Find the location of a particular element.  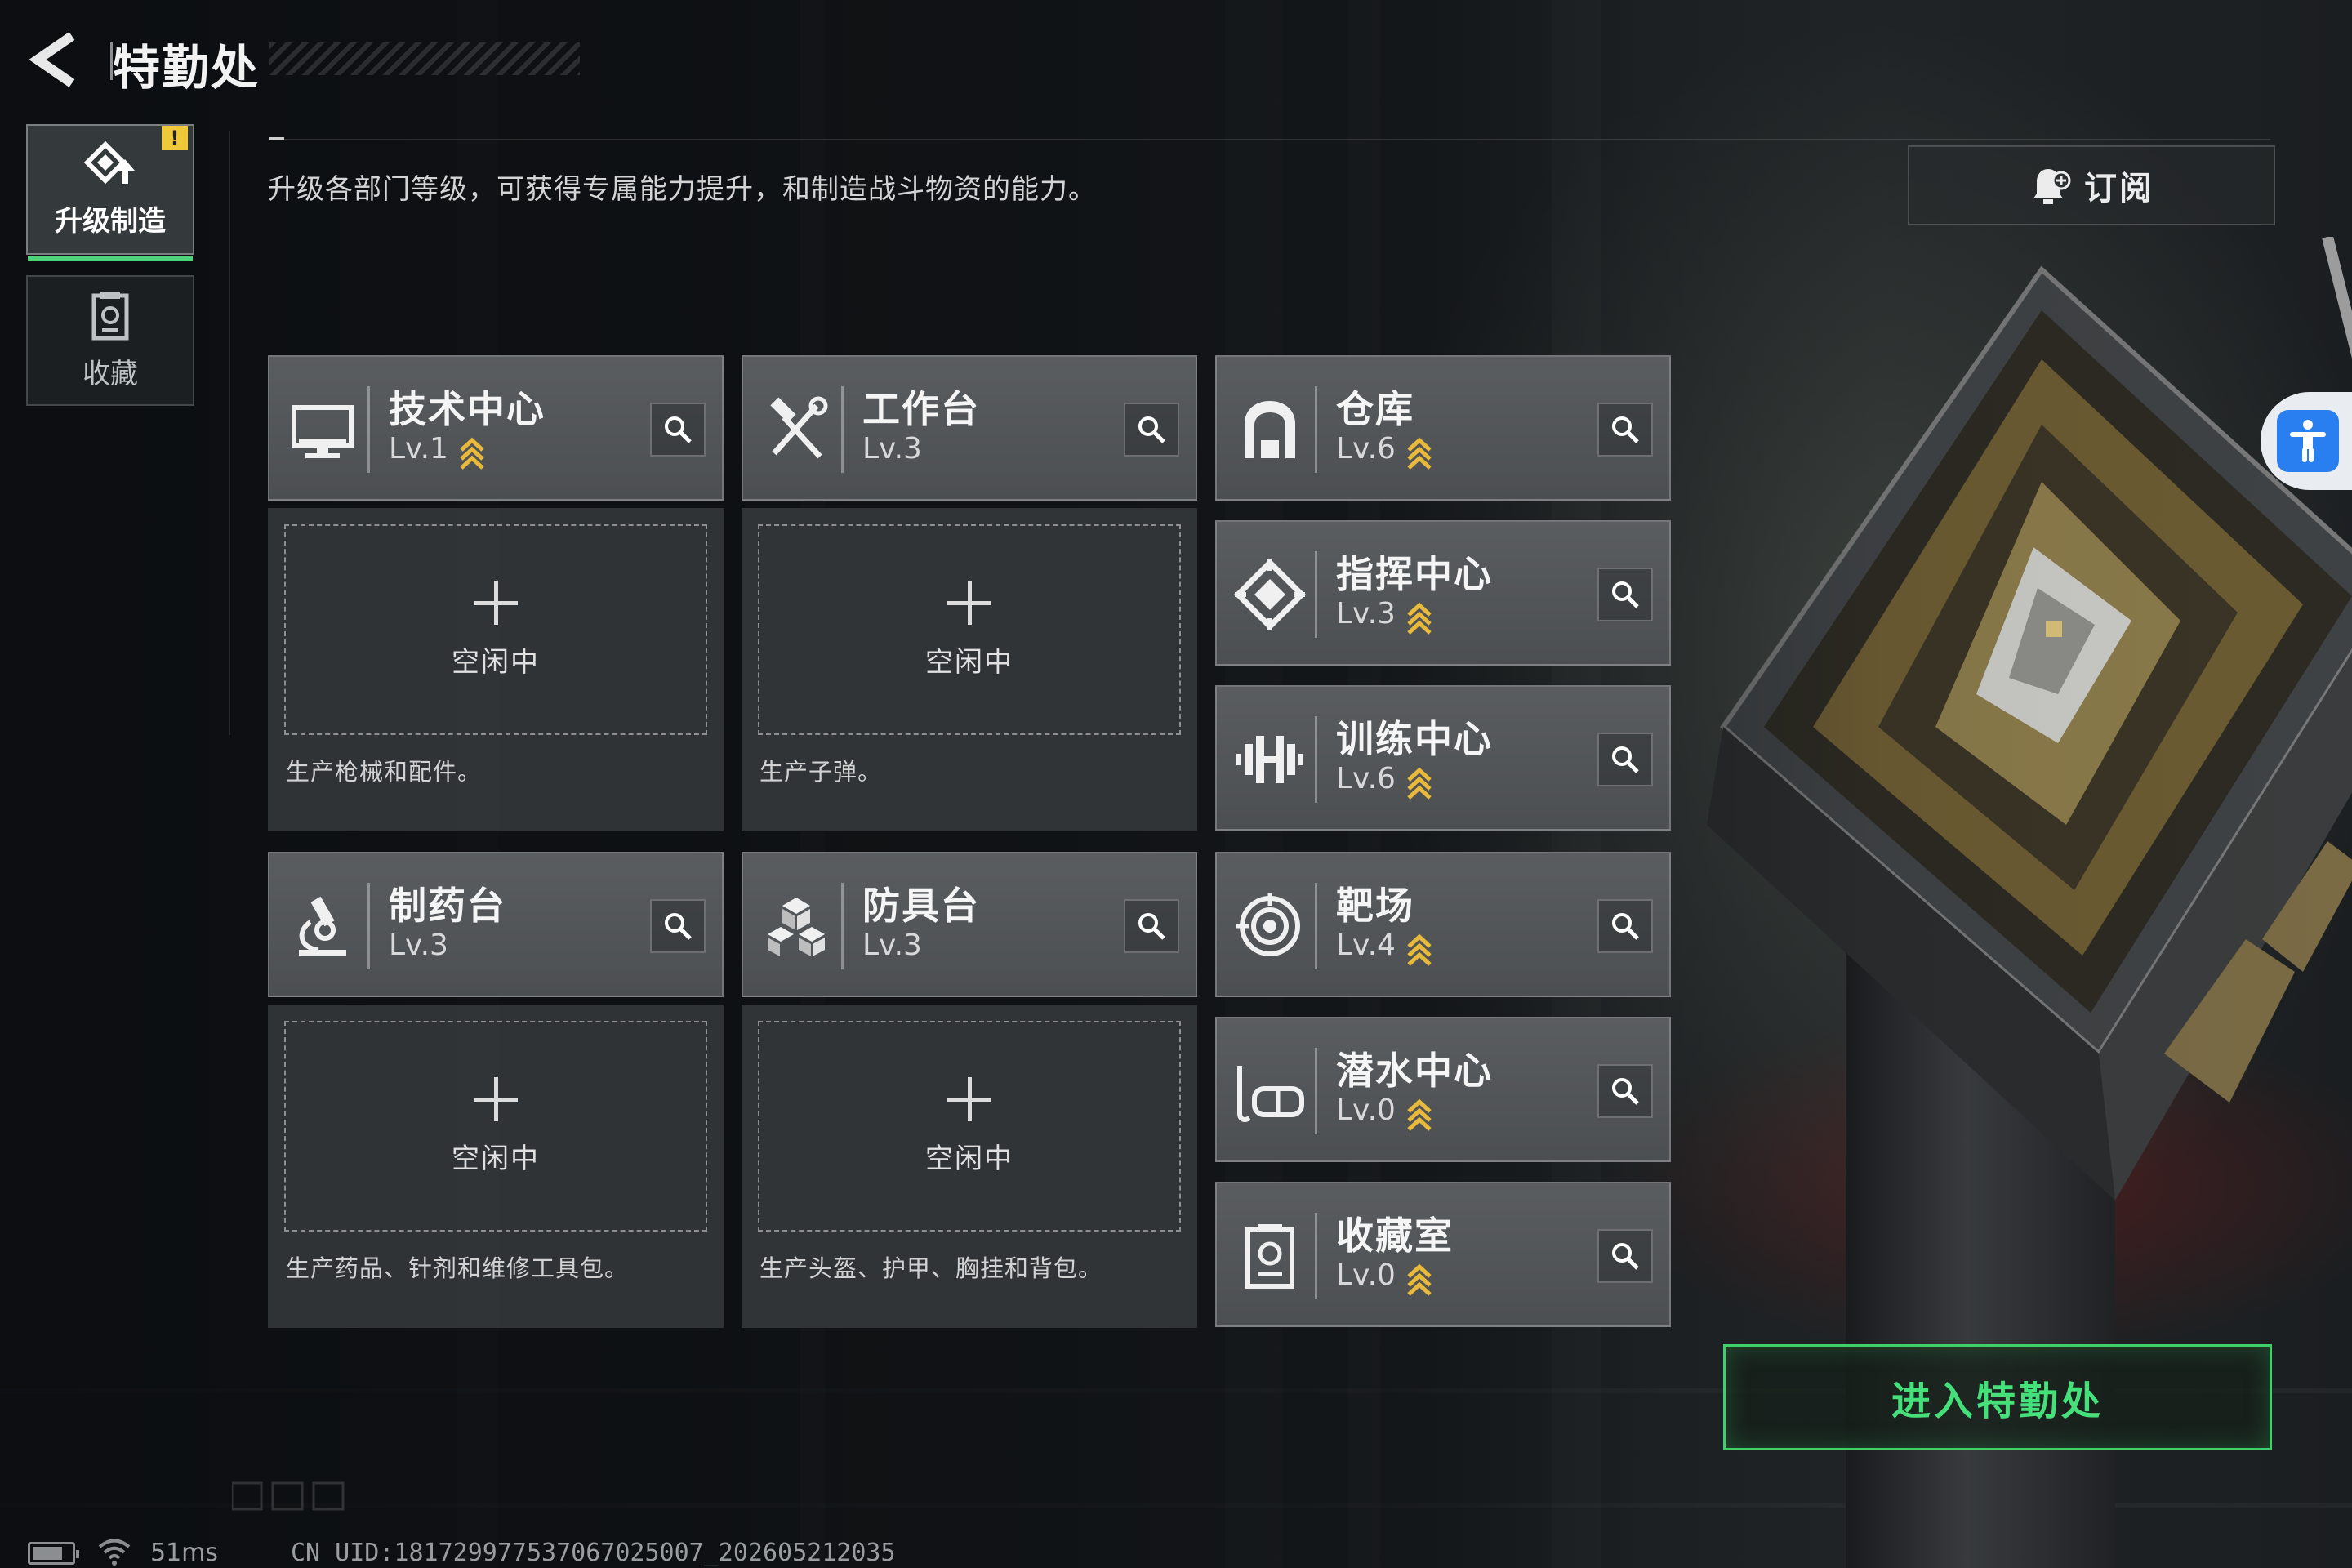

header-rule-marker is located at coordinates (277, 138).